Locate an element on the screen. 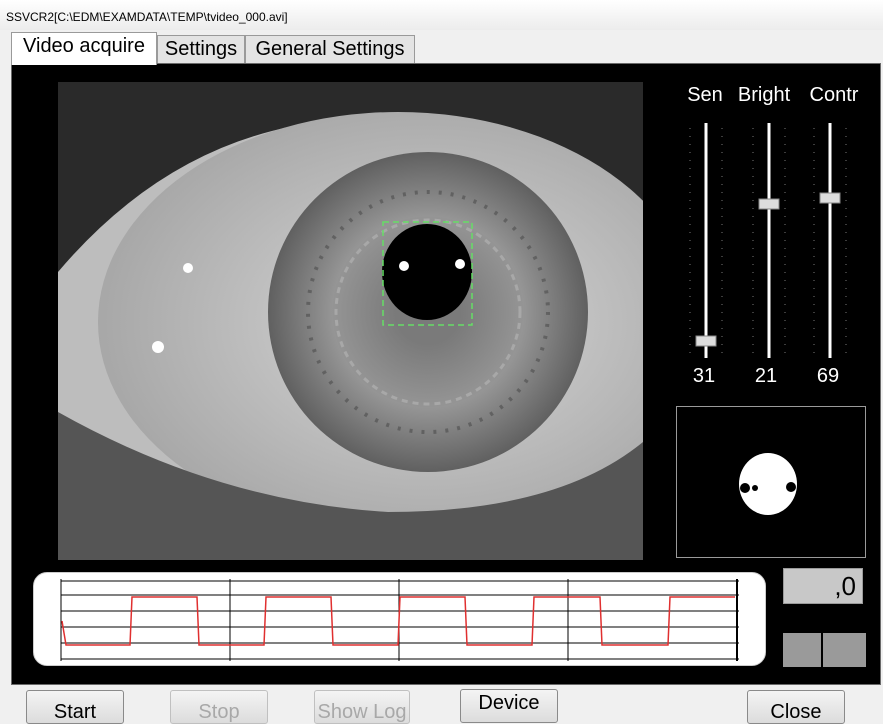  stop-button: Stop is located at coordinates (219, 707).